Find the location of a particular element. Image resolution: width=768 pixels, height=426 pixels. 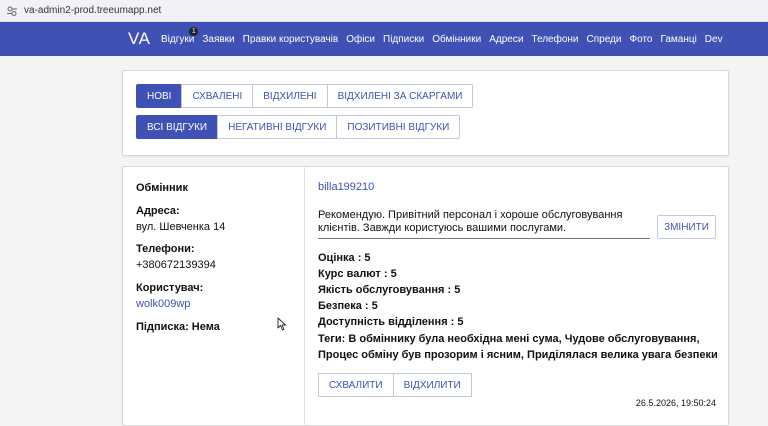

user-link: wolk009wp is located at coordinates (163, 304).